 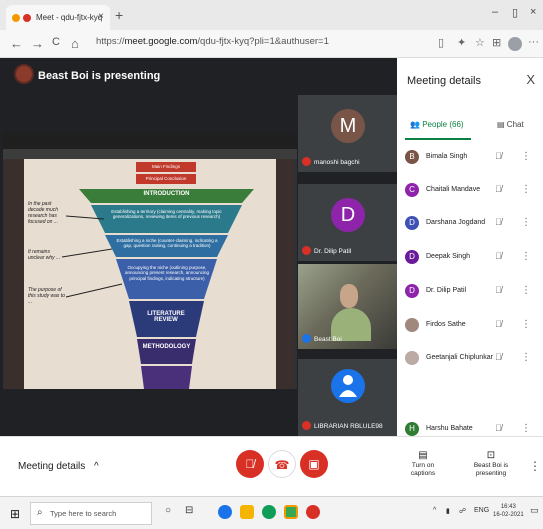 What do you see at coordinates (58, 17) in the screenshot?
I see `browser-tab: Meet - qdu-fjtx-kyq ×` at bounding box center [58, 17].